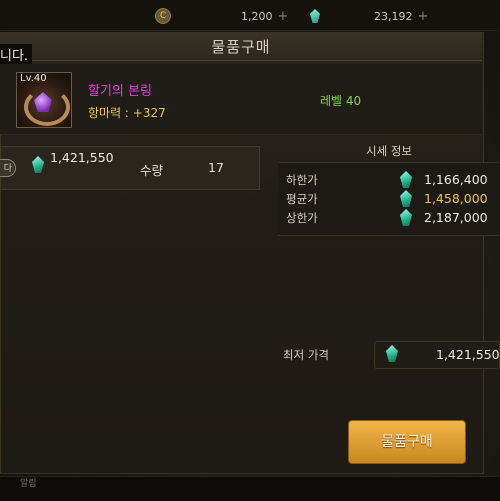  What do you see at coordinates (393, 16) in the screenshot?
I see `gem-amount: 23,192` at bounding box center [393, 16].